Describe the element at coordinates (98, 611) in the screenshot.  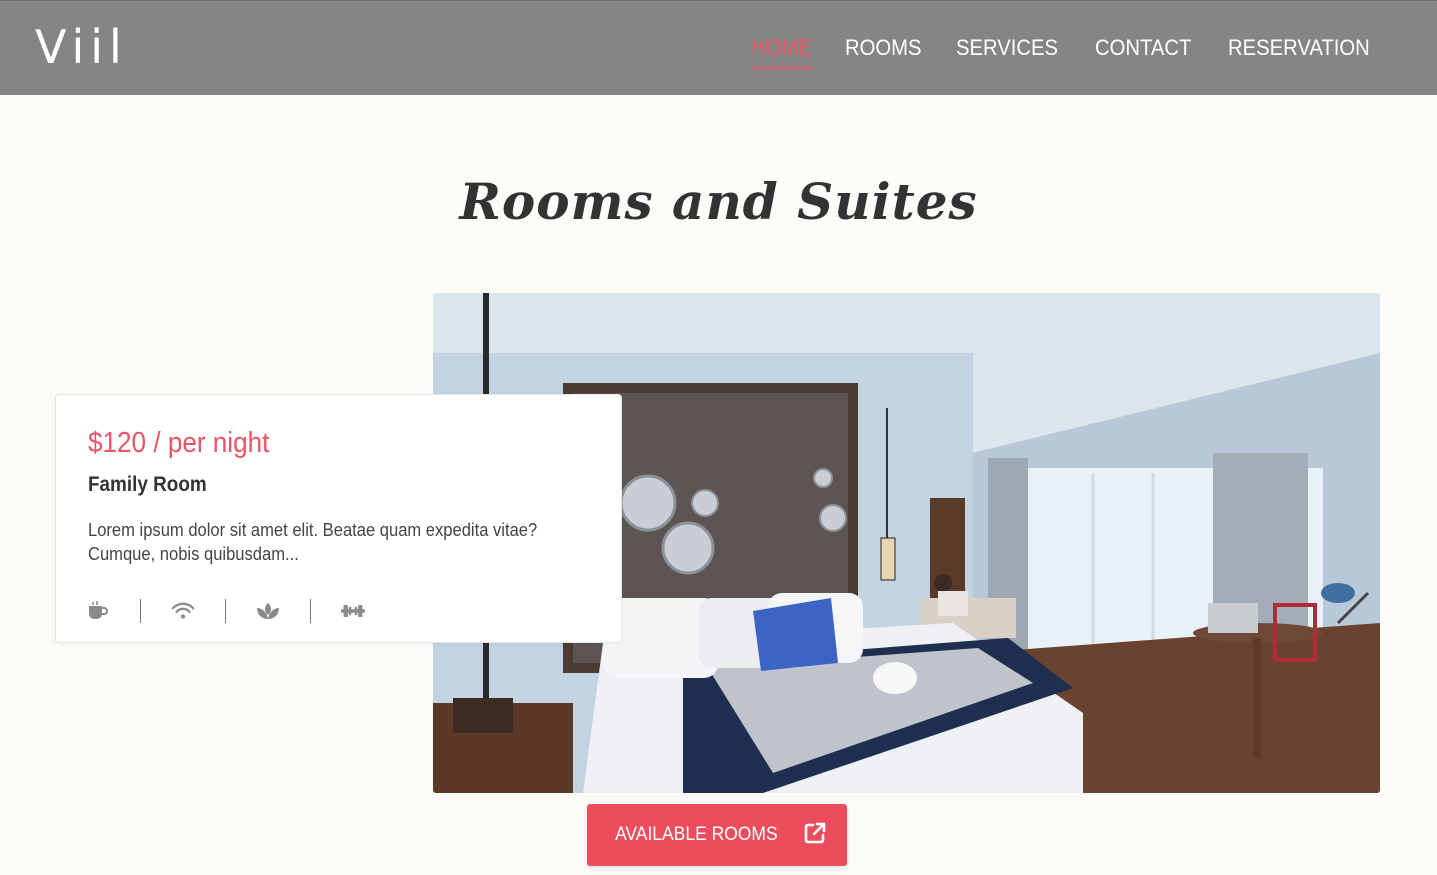
I see `coffee-icon` at that location.